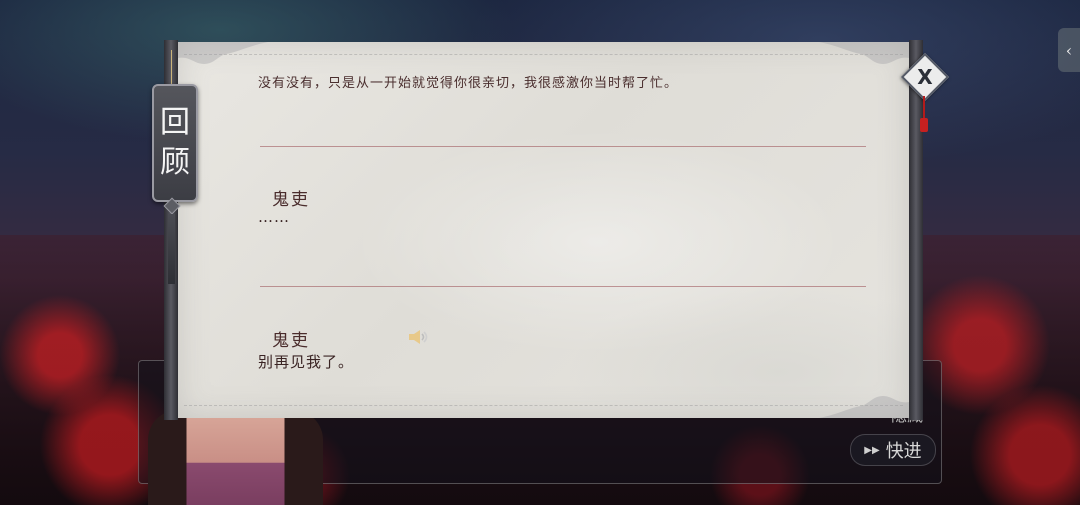 The width and height of the screenshot is (1080, 505). What do you see at coordinates (175, 143) in the screenshot?
I see `review-title-tag: 回 顾` at bounding box center [175, 143].